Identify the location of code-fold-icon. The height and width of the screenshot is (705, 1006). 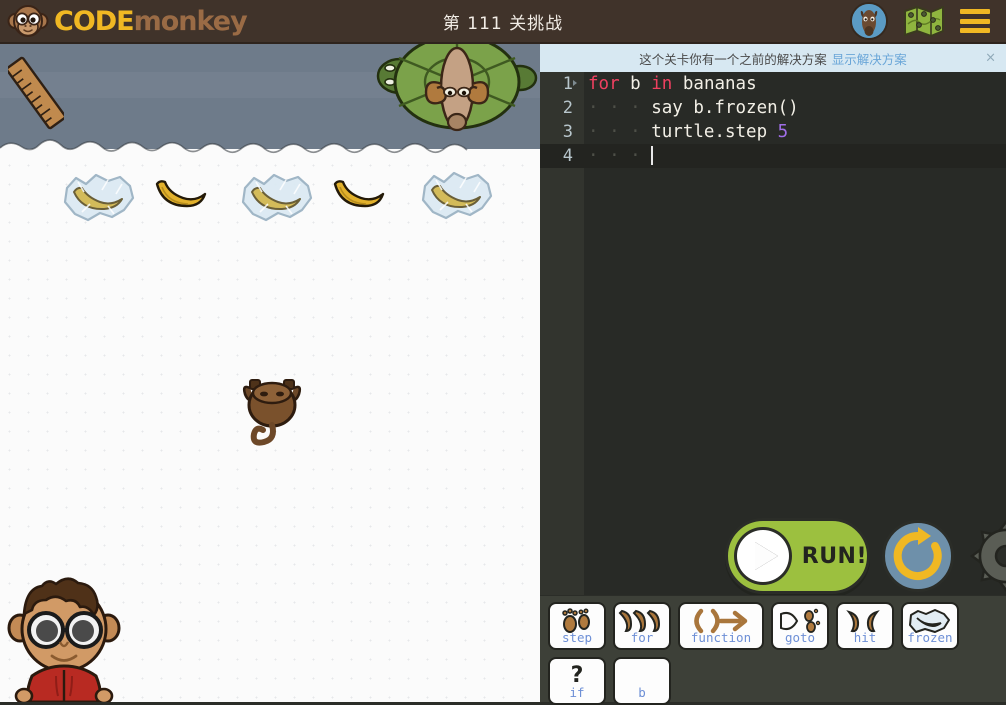
(575, 83).